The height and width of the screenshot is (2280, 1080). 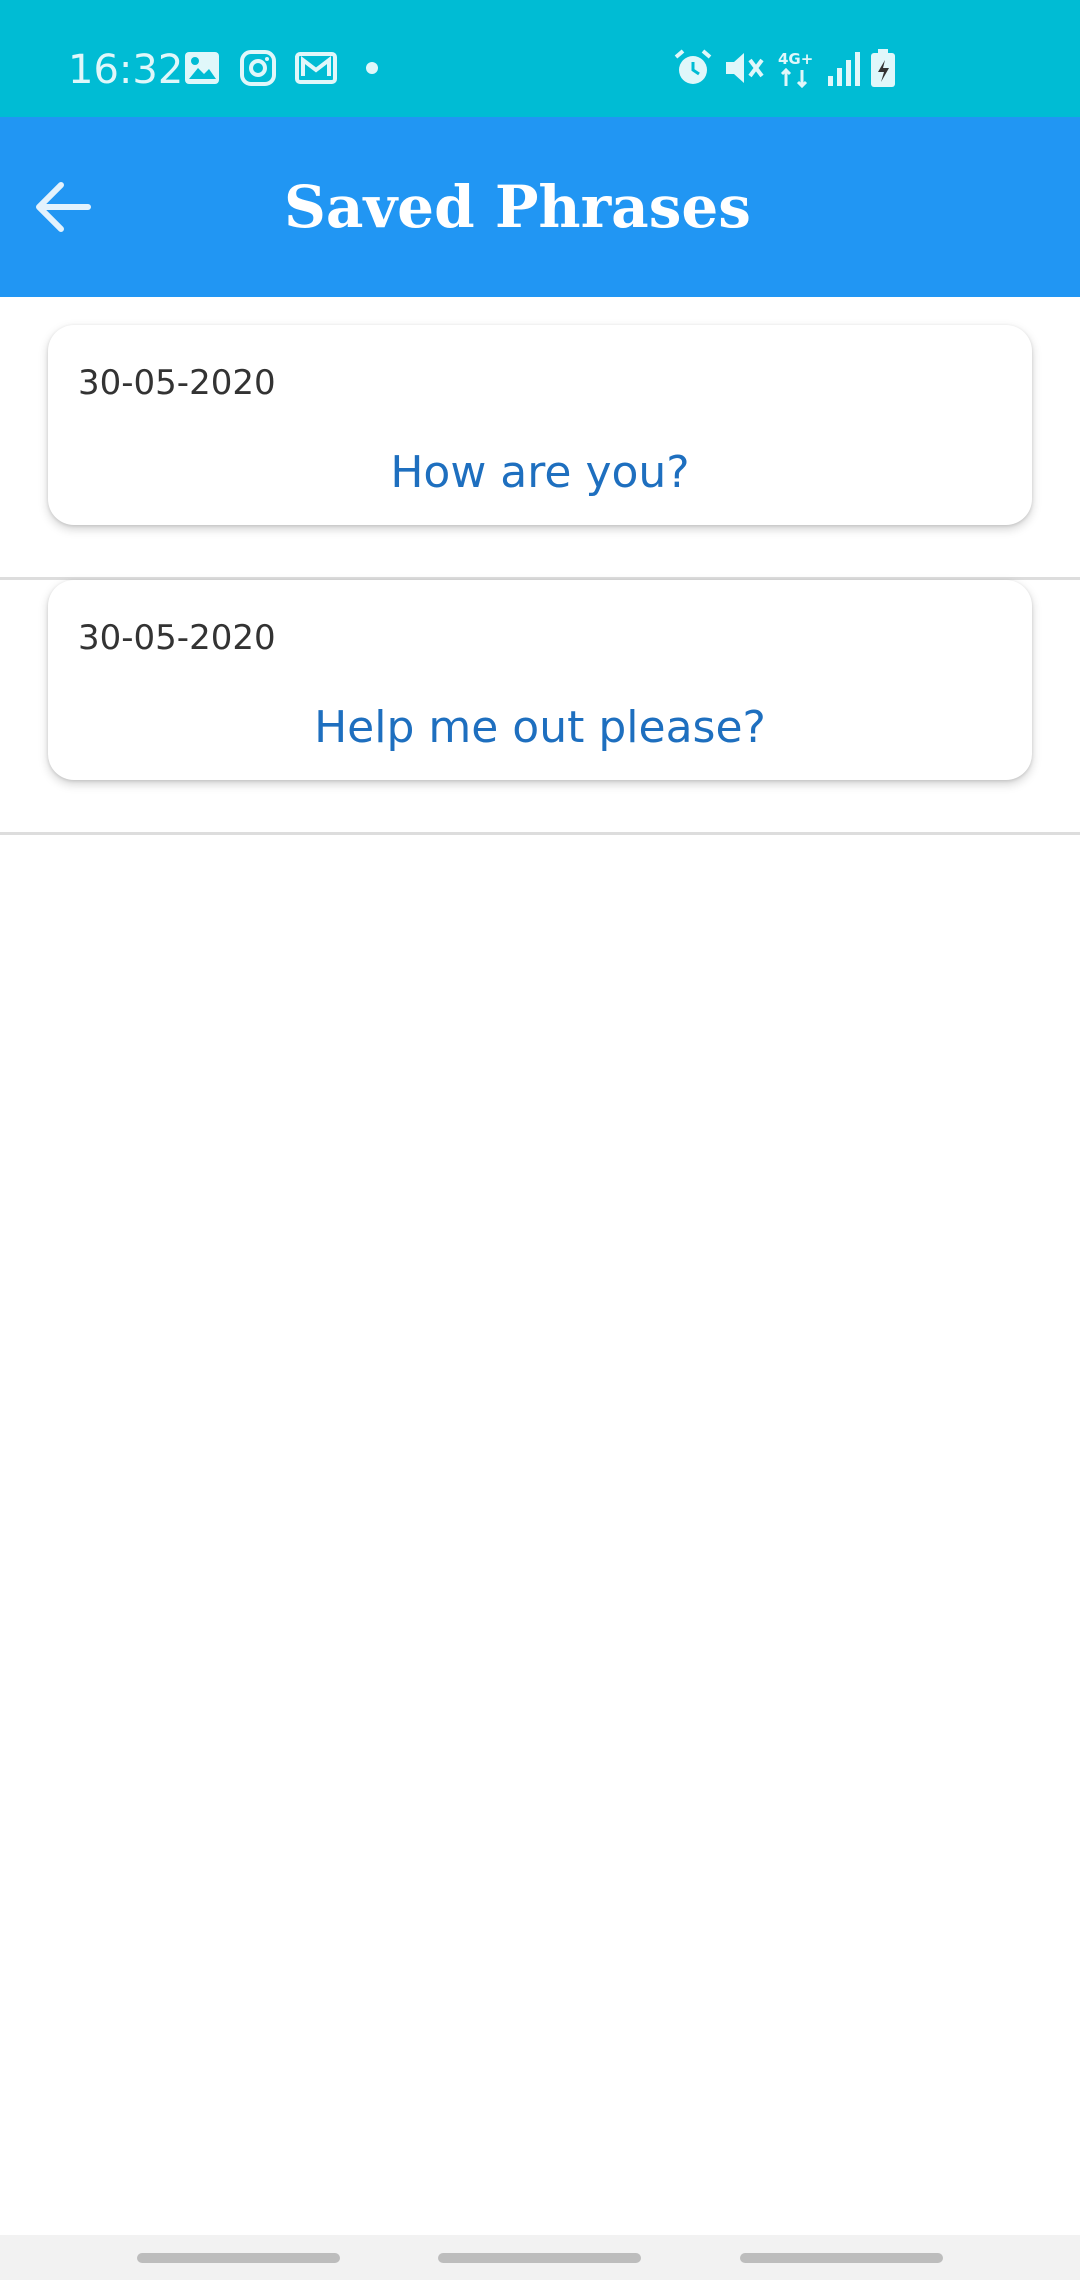 I want to click on signal-icon, so click(x=844, y=68).